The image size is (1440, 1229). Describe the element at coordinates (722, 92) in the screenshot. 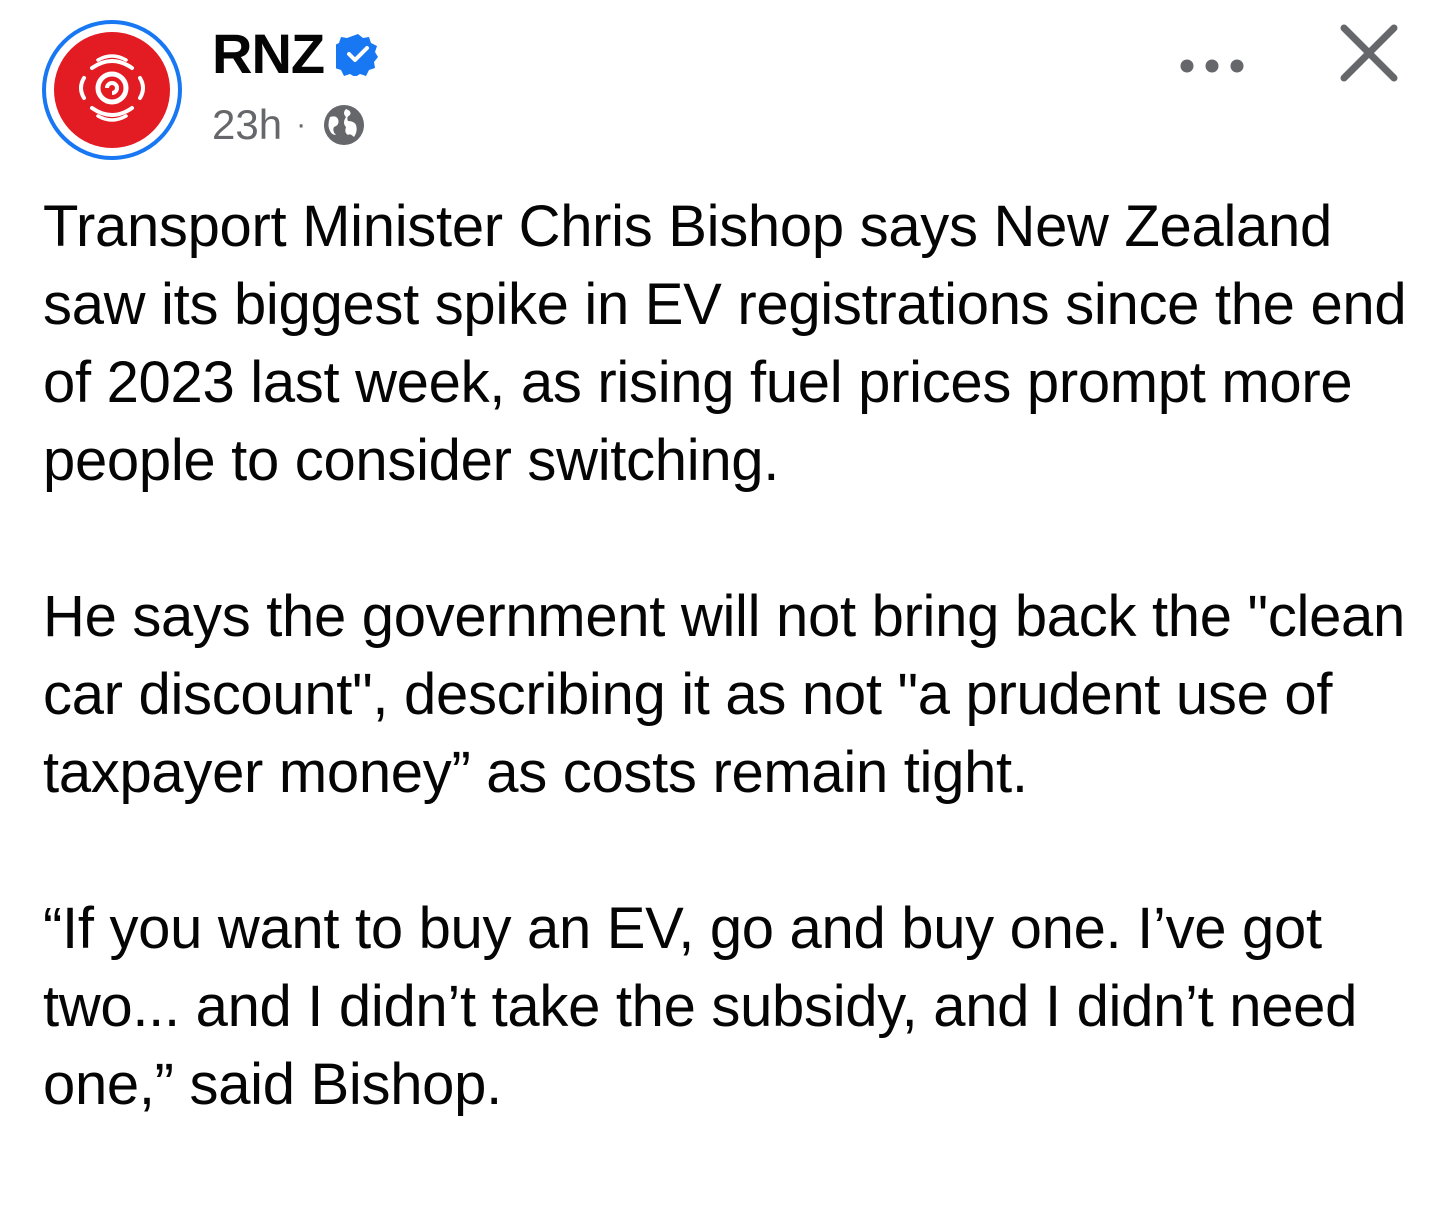

I see `post-header: RNZ 23h ·` at that location.